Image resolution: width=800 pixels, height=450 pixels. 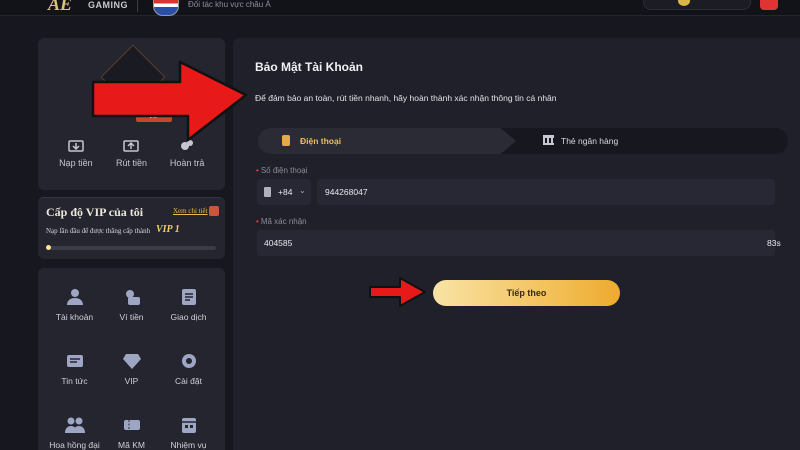 What do you see at coordinates (74, 297) in the screenshot?
I see `account-icon` at bounding box center [74, 297].